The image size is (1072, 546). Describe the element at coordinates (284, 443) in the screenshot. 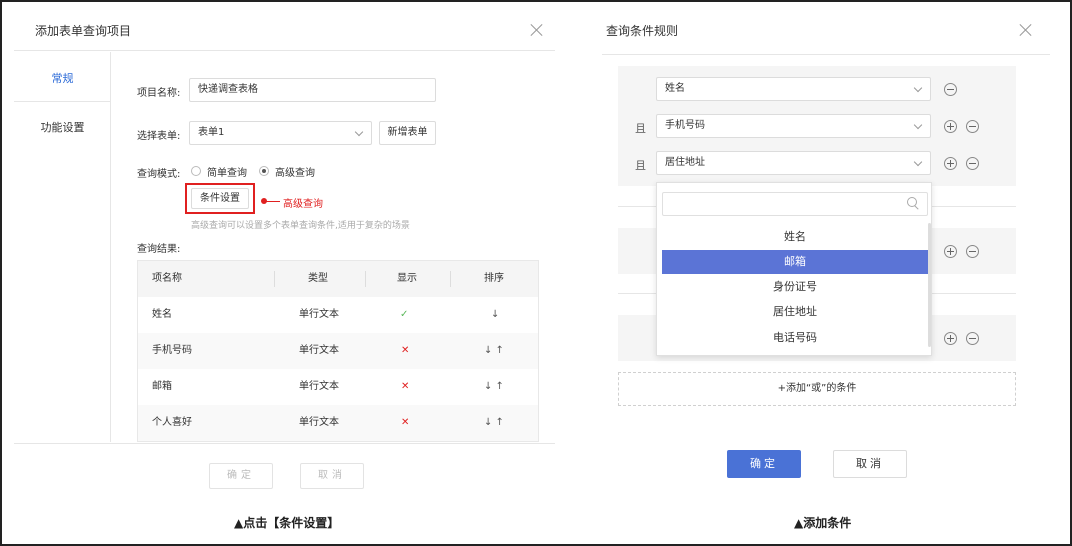

I see `footer-divider` at that location.